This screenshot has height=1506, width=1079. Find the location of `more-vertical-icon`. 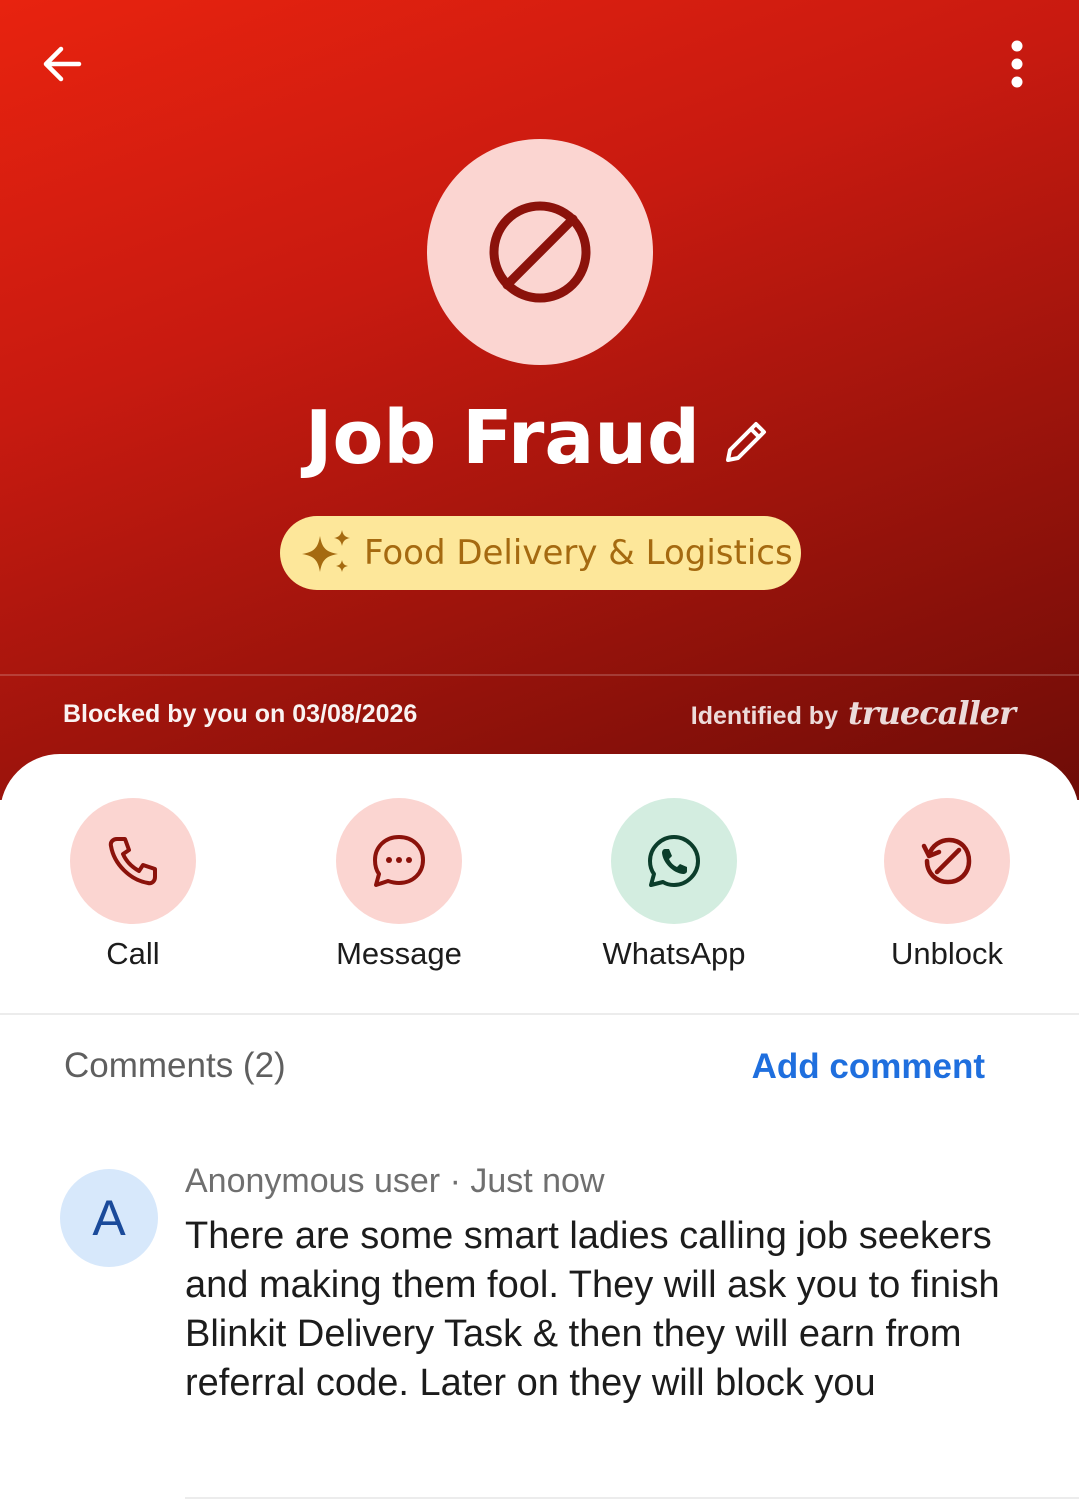

more-vertical-icon is located at coordinates (1017, 64).